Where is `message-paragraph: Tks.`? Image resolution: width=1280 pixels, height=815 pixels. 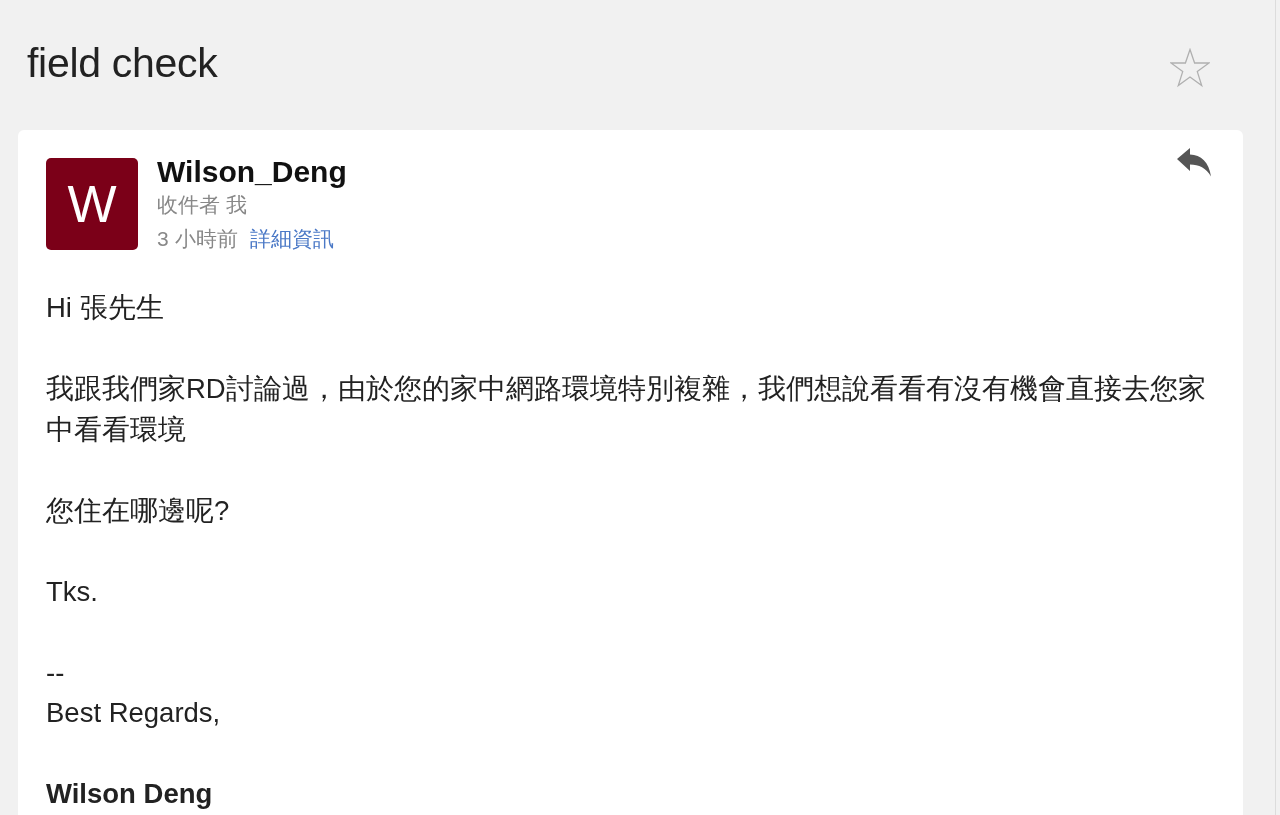 message-paragraph: Tks. is located at coordinates (72, 591).